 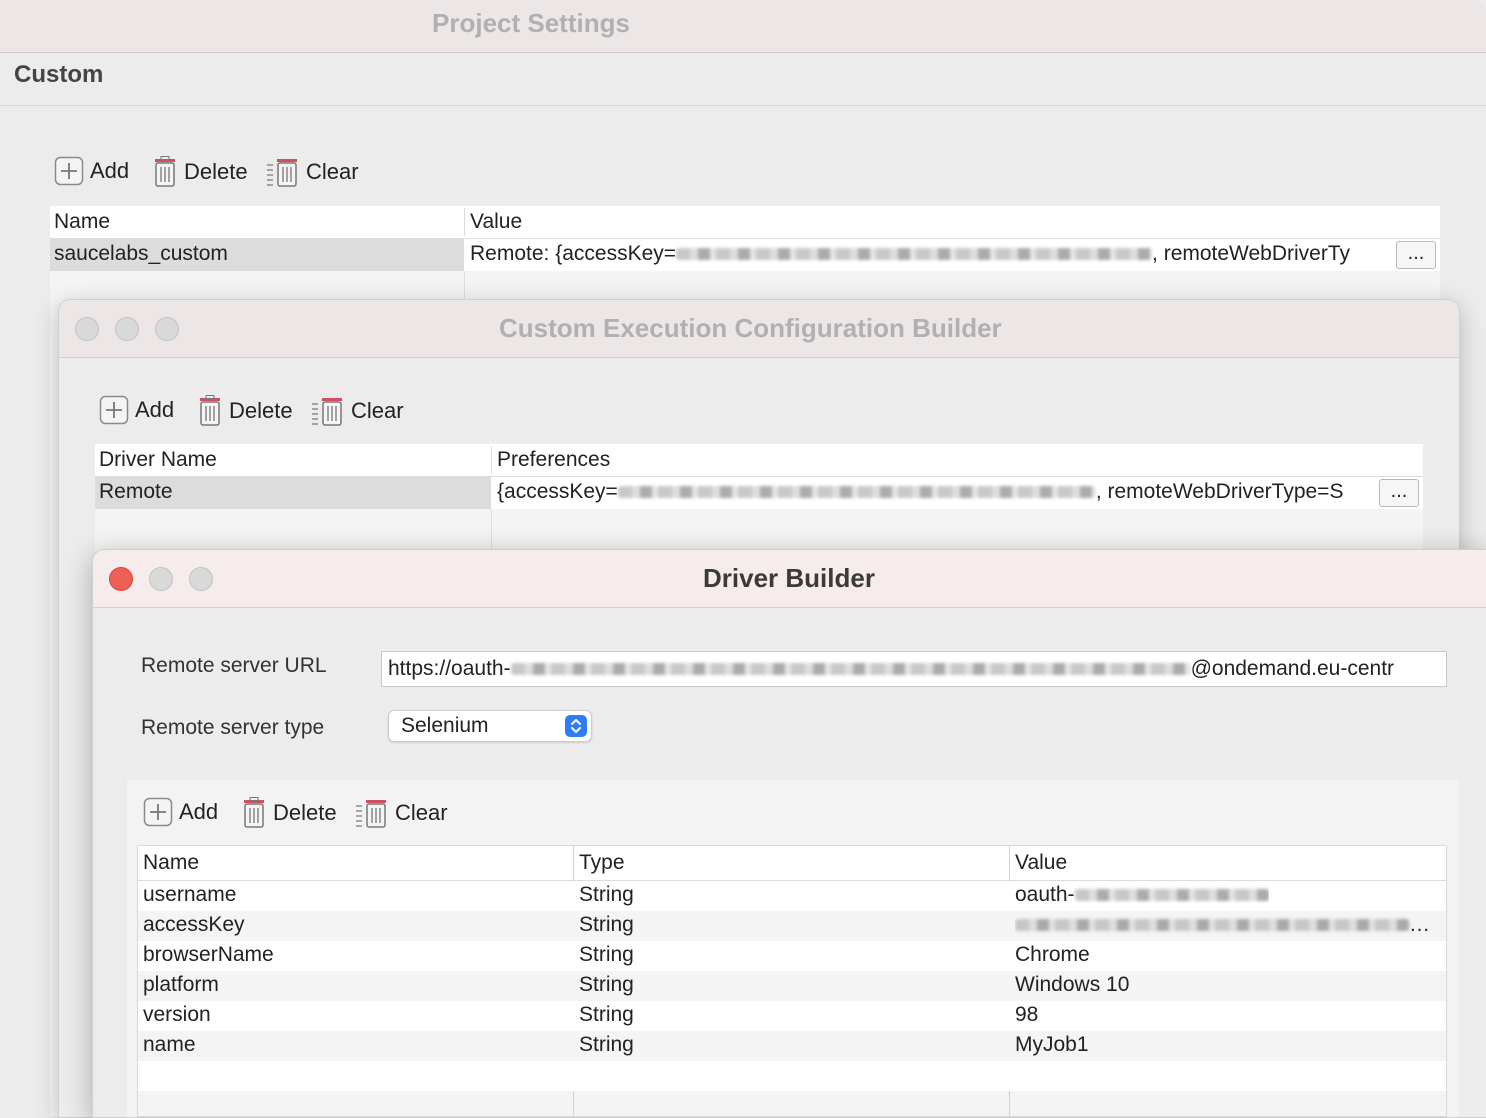 I want to click on add-button: Add, so click(x=91, y=171).